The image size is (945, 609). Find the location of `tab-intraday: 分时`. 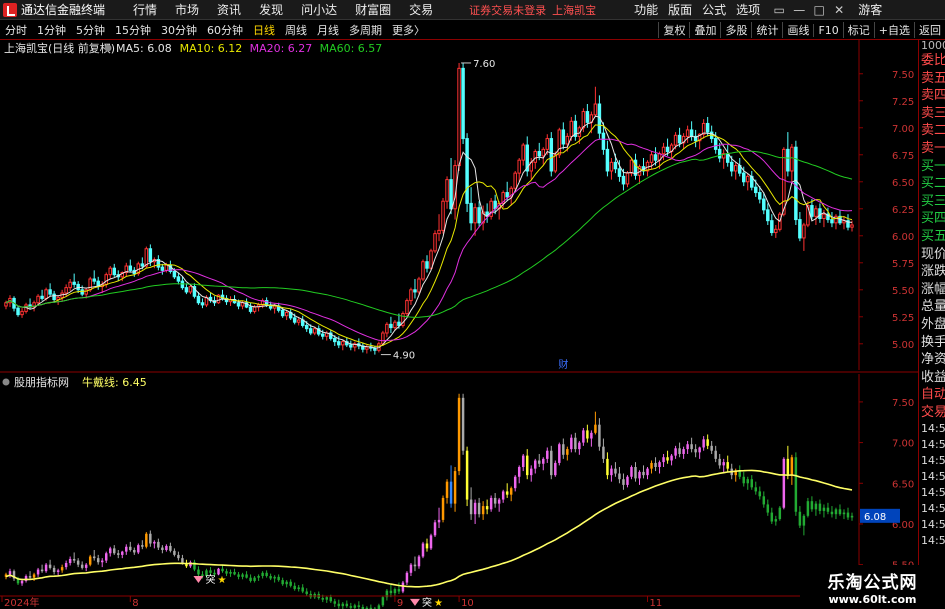

tab-intraday: 分时 is located at coordinates (16, 30).